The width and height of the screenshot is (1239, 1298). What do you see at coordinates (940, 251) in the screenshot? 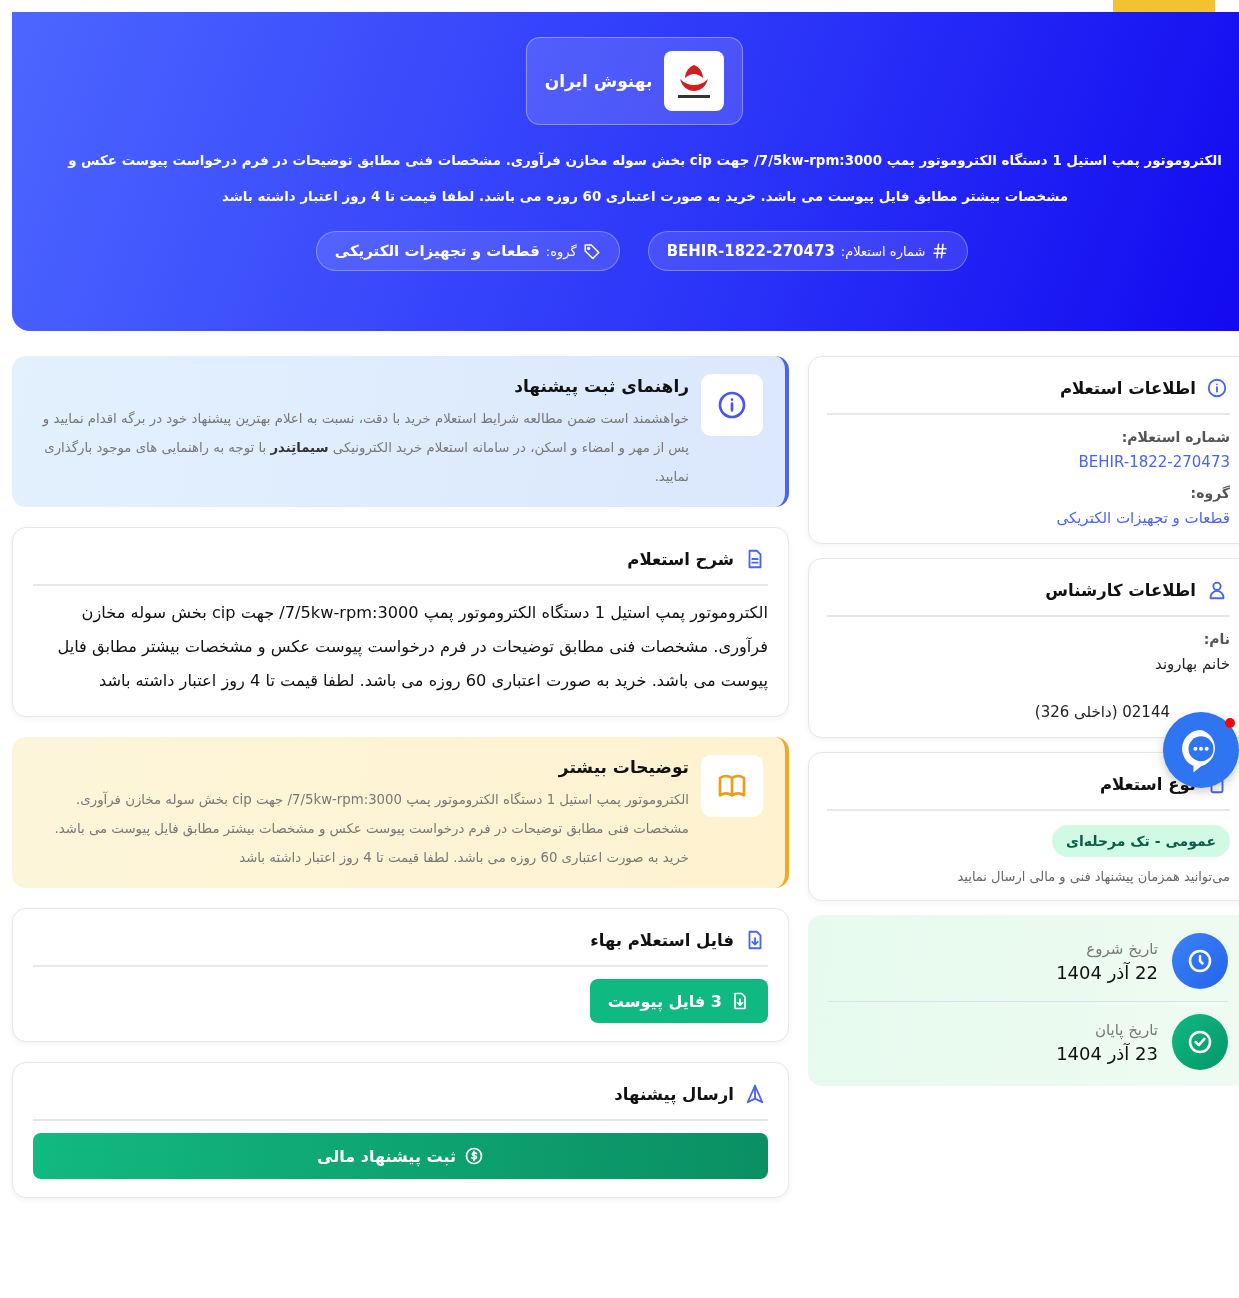
I see `hash-icon` at bounding box center [940, 251].